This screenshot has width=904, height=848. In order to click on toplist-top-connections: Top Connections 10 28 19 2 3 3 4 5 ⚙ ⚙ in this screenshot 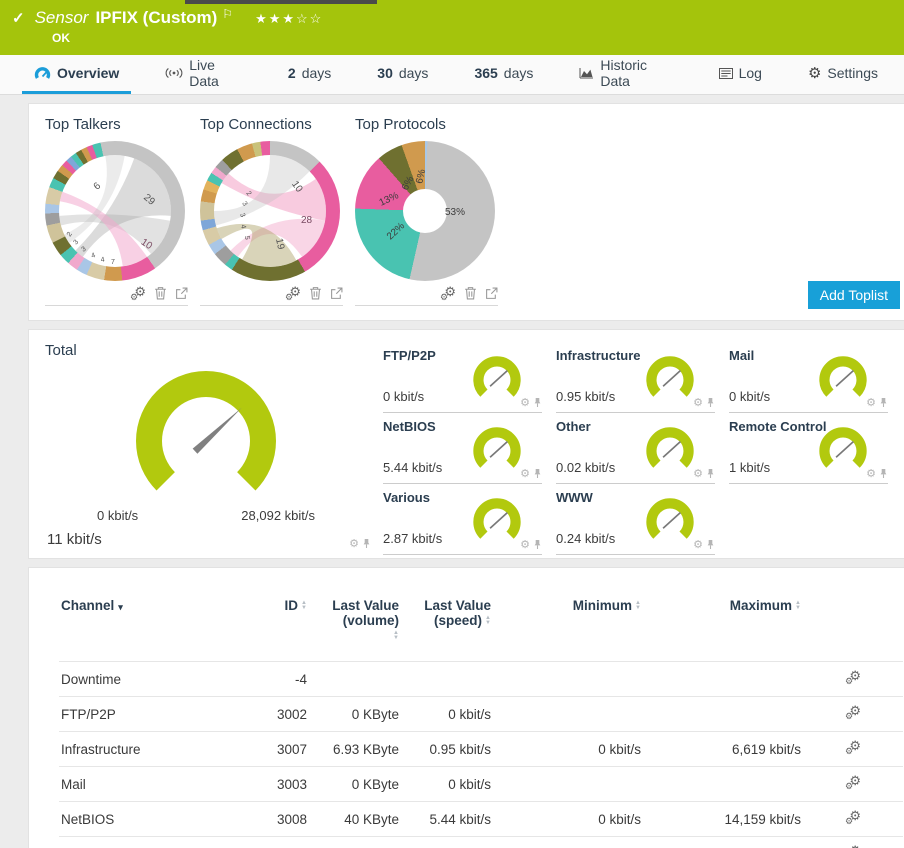, I will do `click(271, 211)`.